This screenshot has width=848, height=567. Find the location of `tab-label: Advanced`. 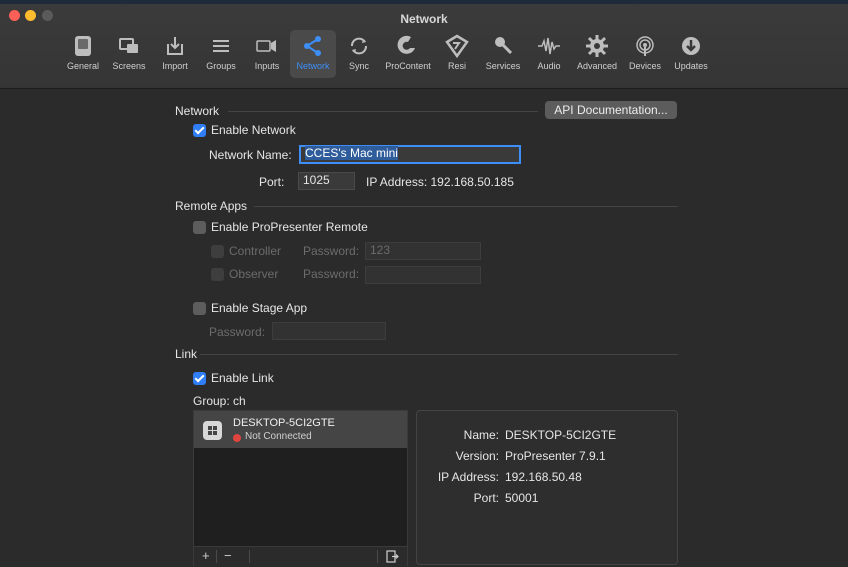

tab-label: Advanced is located at coordinates (597, 66).